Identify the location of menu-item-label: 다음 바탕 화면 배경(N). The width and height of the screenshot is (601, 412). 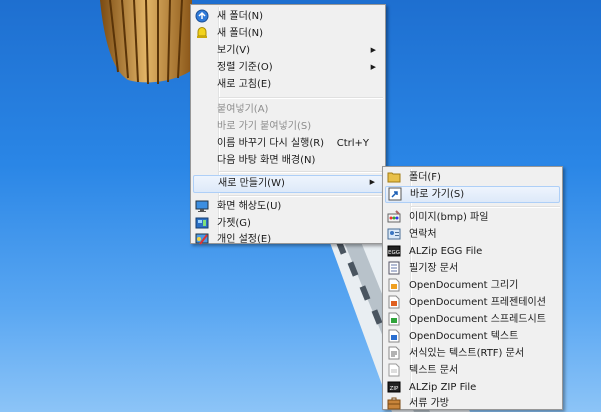
(266, 160).